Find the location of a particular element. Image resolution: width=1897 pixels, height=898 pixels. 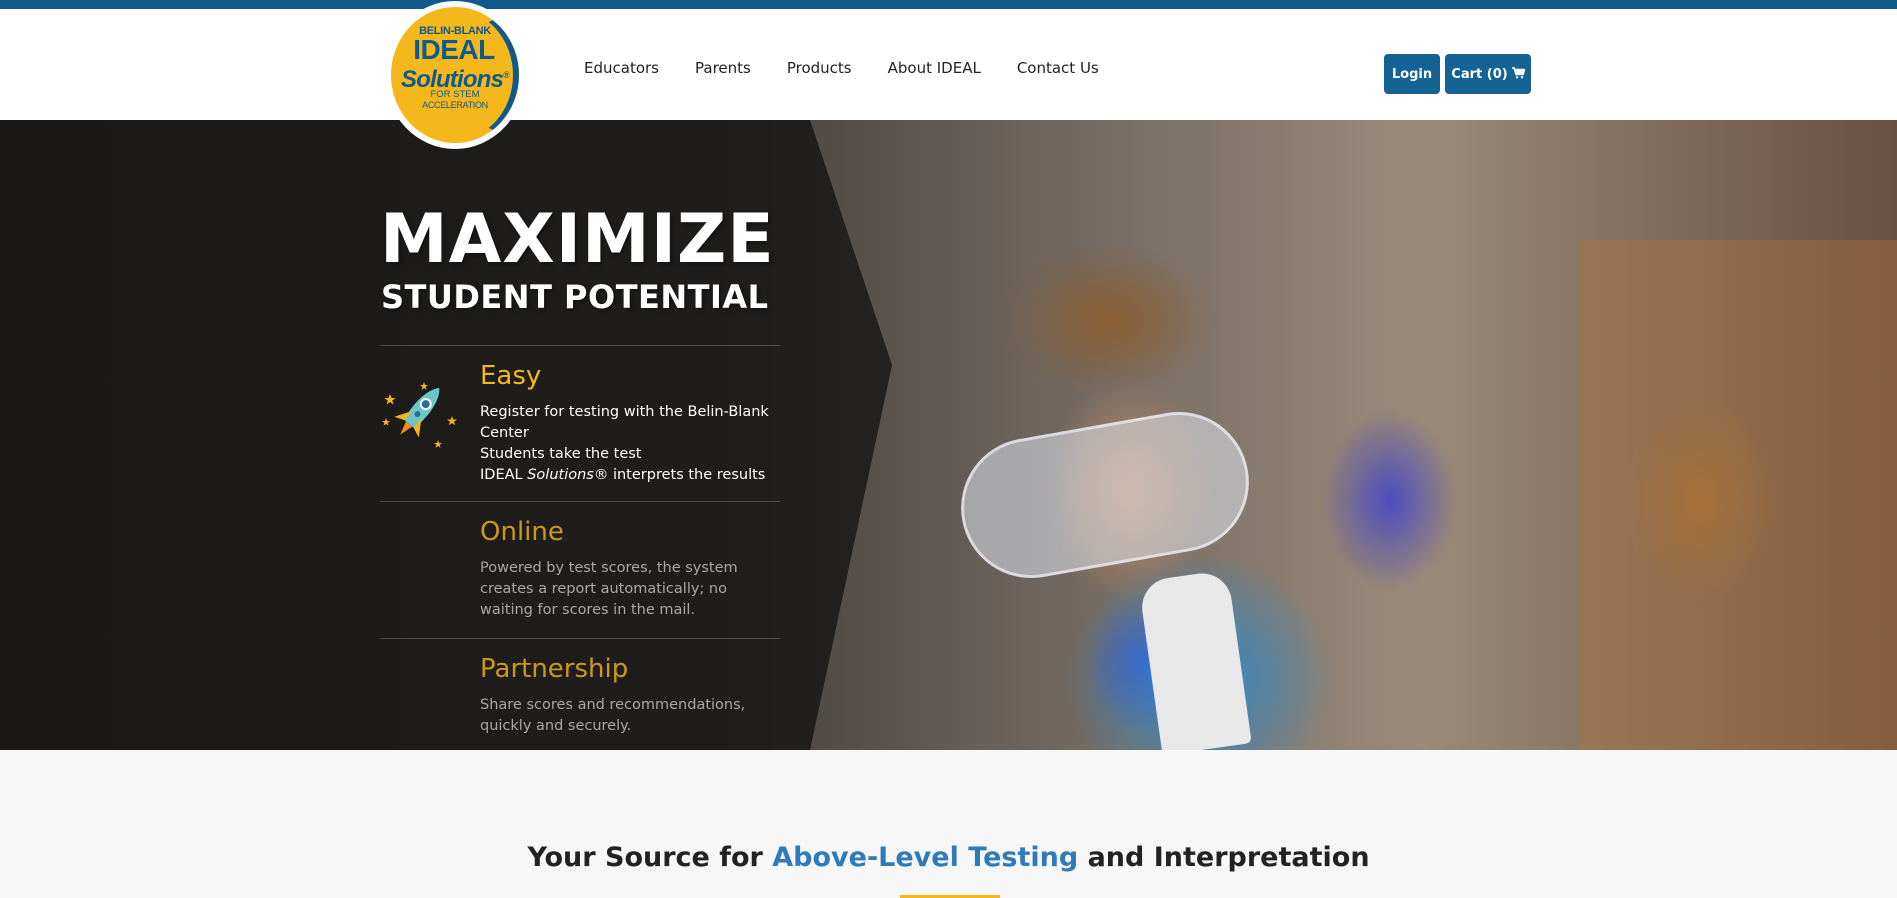

login-button: Login is located at coordinates (1412, 74).